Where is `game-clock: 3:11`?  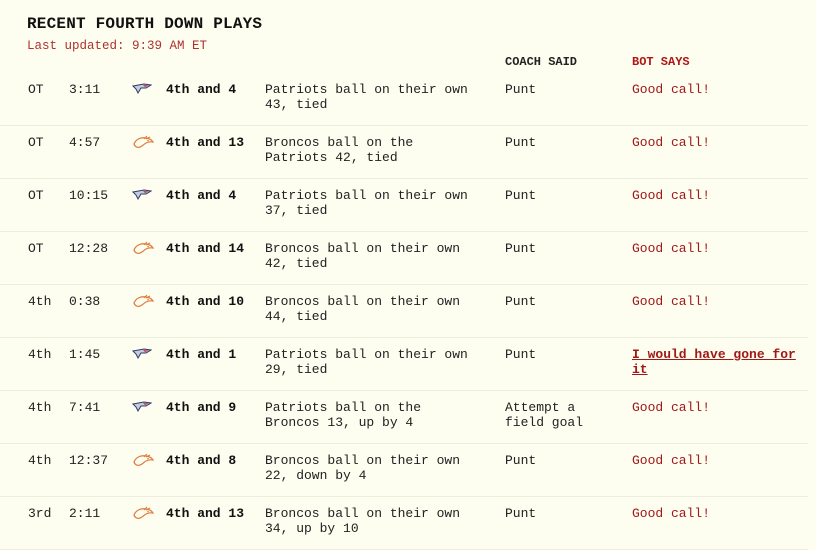
game-clock: 3:11 is located at coordinates (85, 89).